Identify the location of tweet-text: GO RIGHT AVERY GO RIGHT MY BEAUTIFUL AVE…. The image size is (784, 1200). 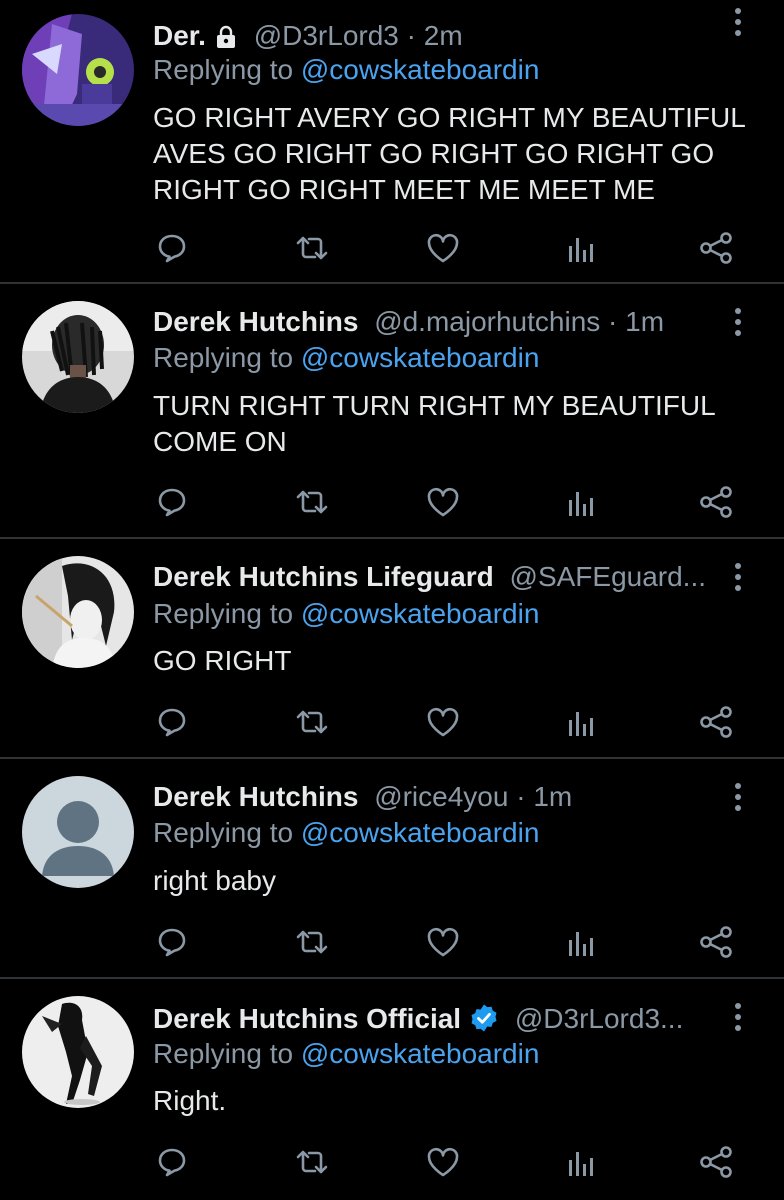
(449, 153).